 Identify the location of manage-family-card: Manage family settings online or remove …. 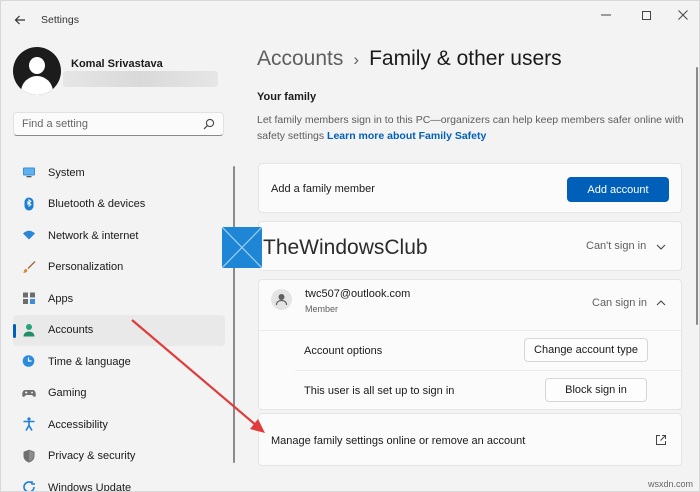
(470, 439).